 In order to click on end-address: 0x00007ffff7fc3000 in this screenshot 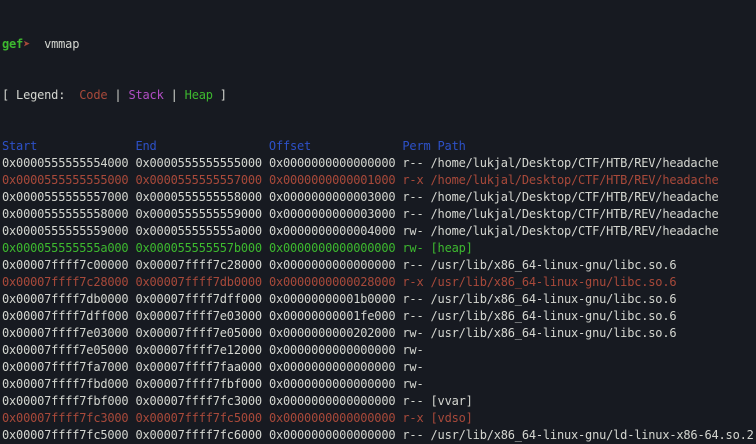, I will do `click(202, 401)`.